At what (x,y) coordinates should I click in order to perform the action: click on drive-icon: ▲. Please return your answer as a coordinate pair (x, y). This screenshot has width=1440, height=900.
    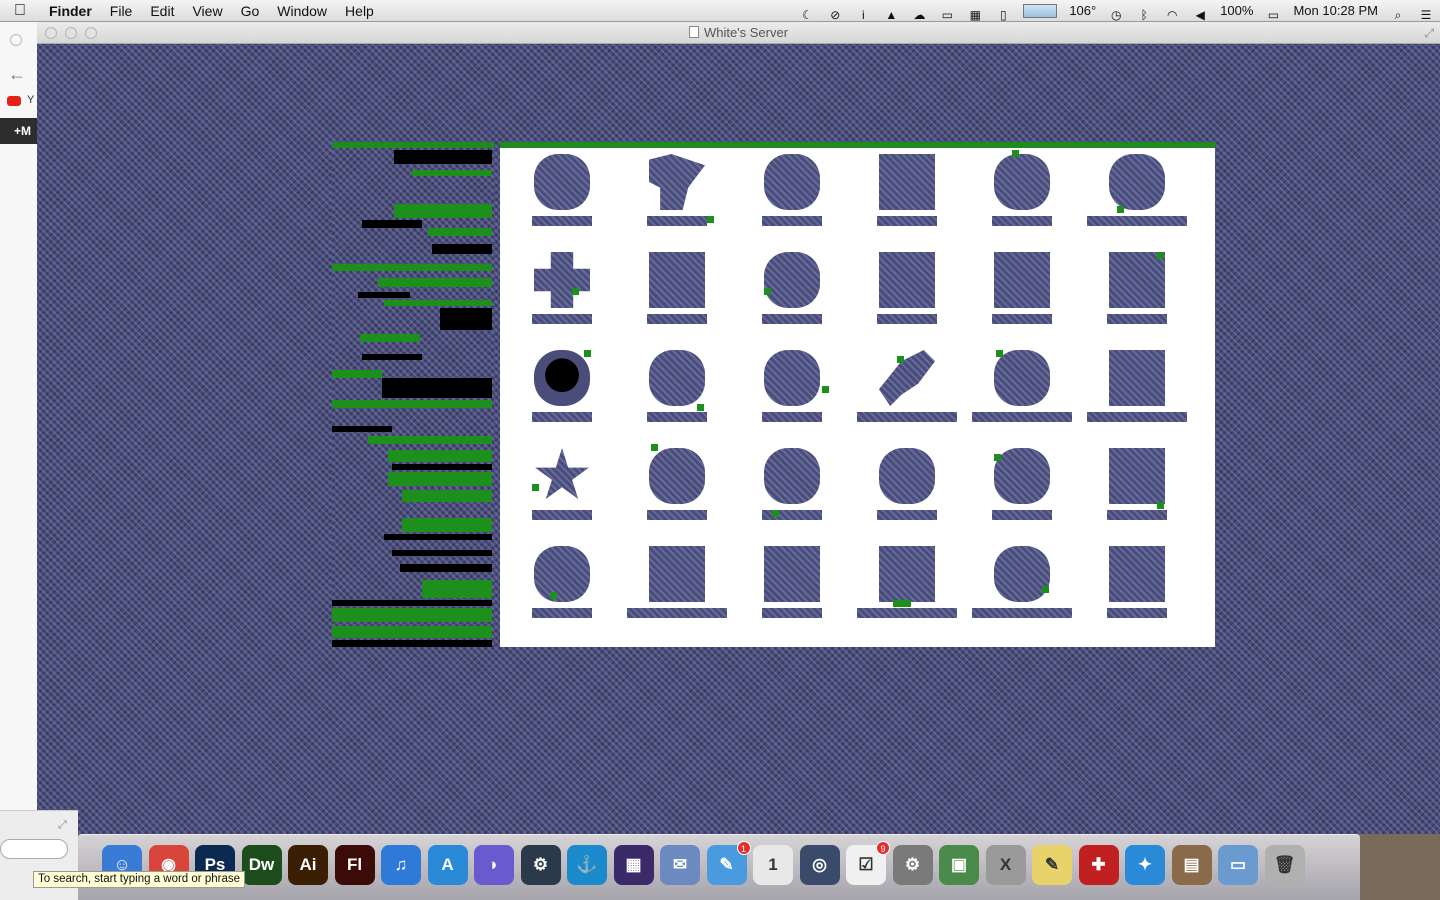
    Looking at the image, I should click on (891, 13).